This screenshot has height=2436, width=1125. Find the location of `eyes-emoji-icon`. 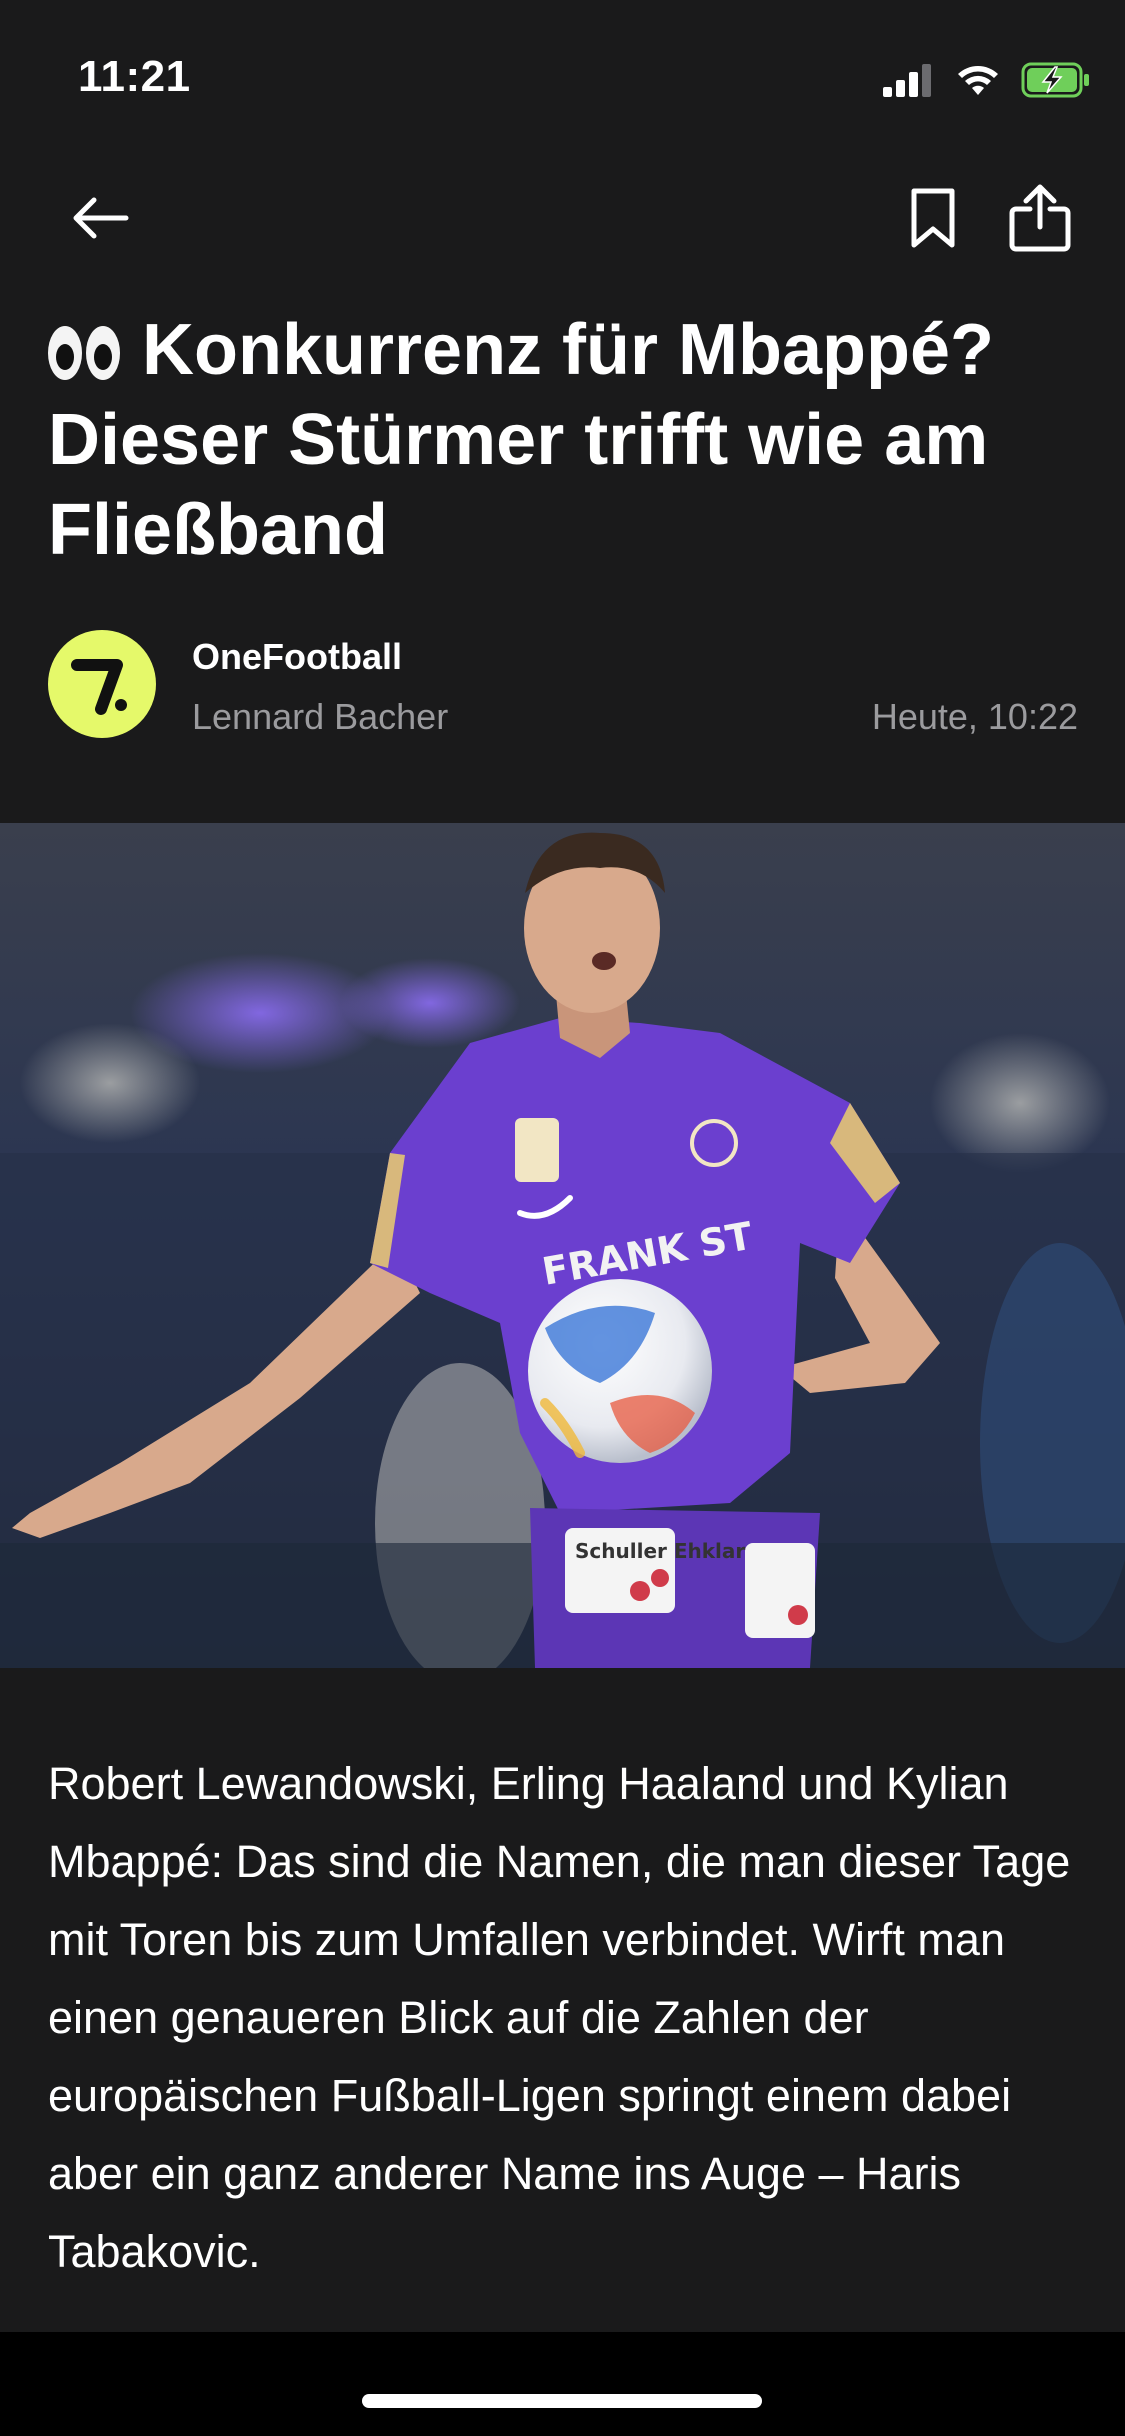

eyes-emoji-icon is located at coordinates (84, 353).